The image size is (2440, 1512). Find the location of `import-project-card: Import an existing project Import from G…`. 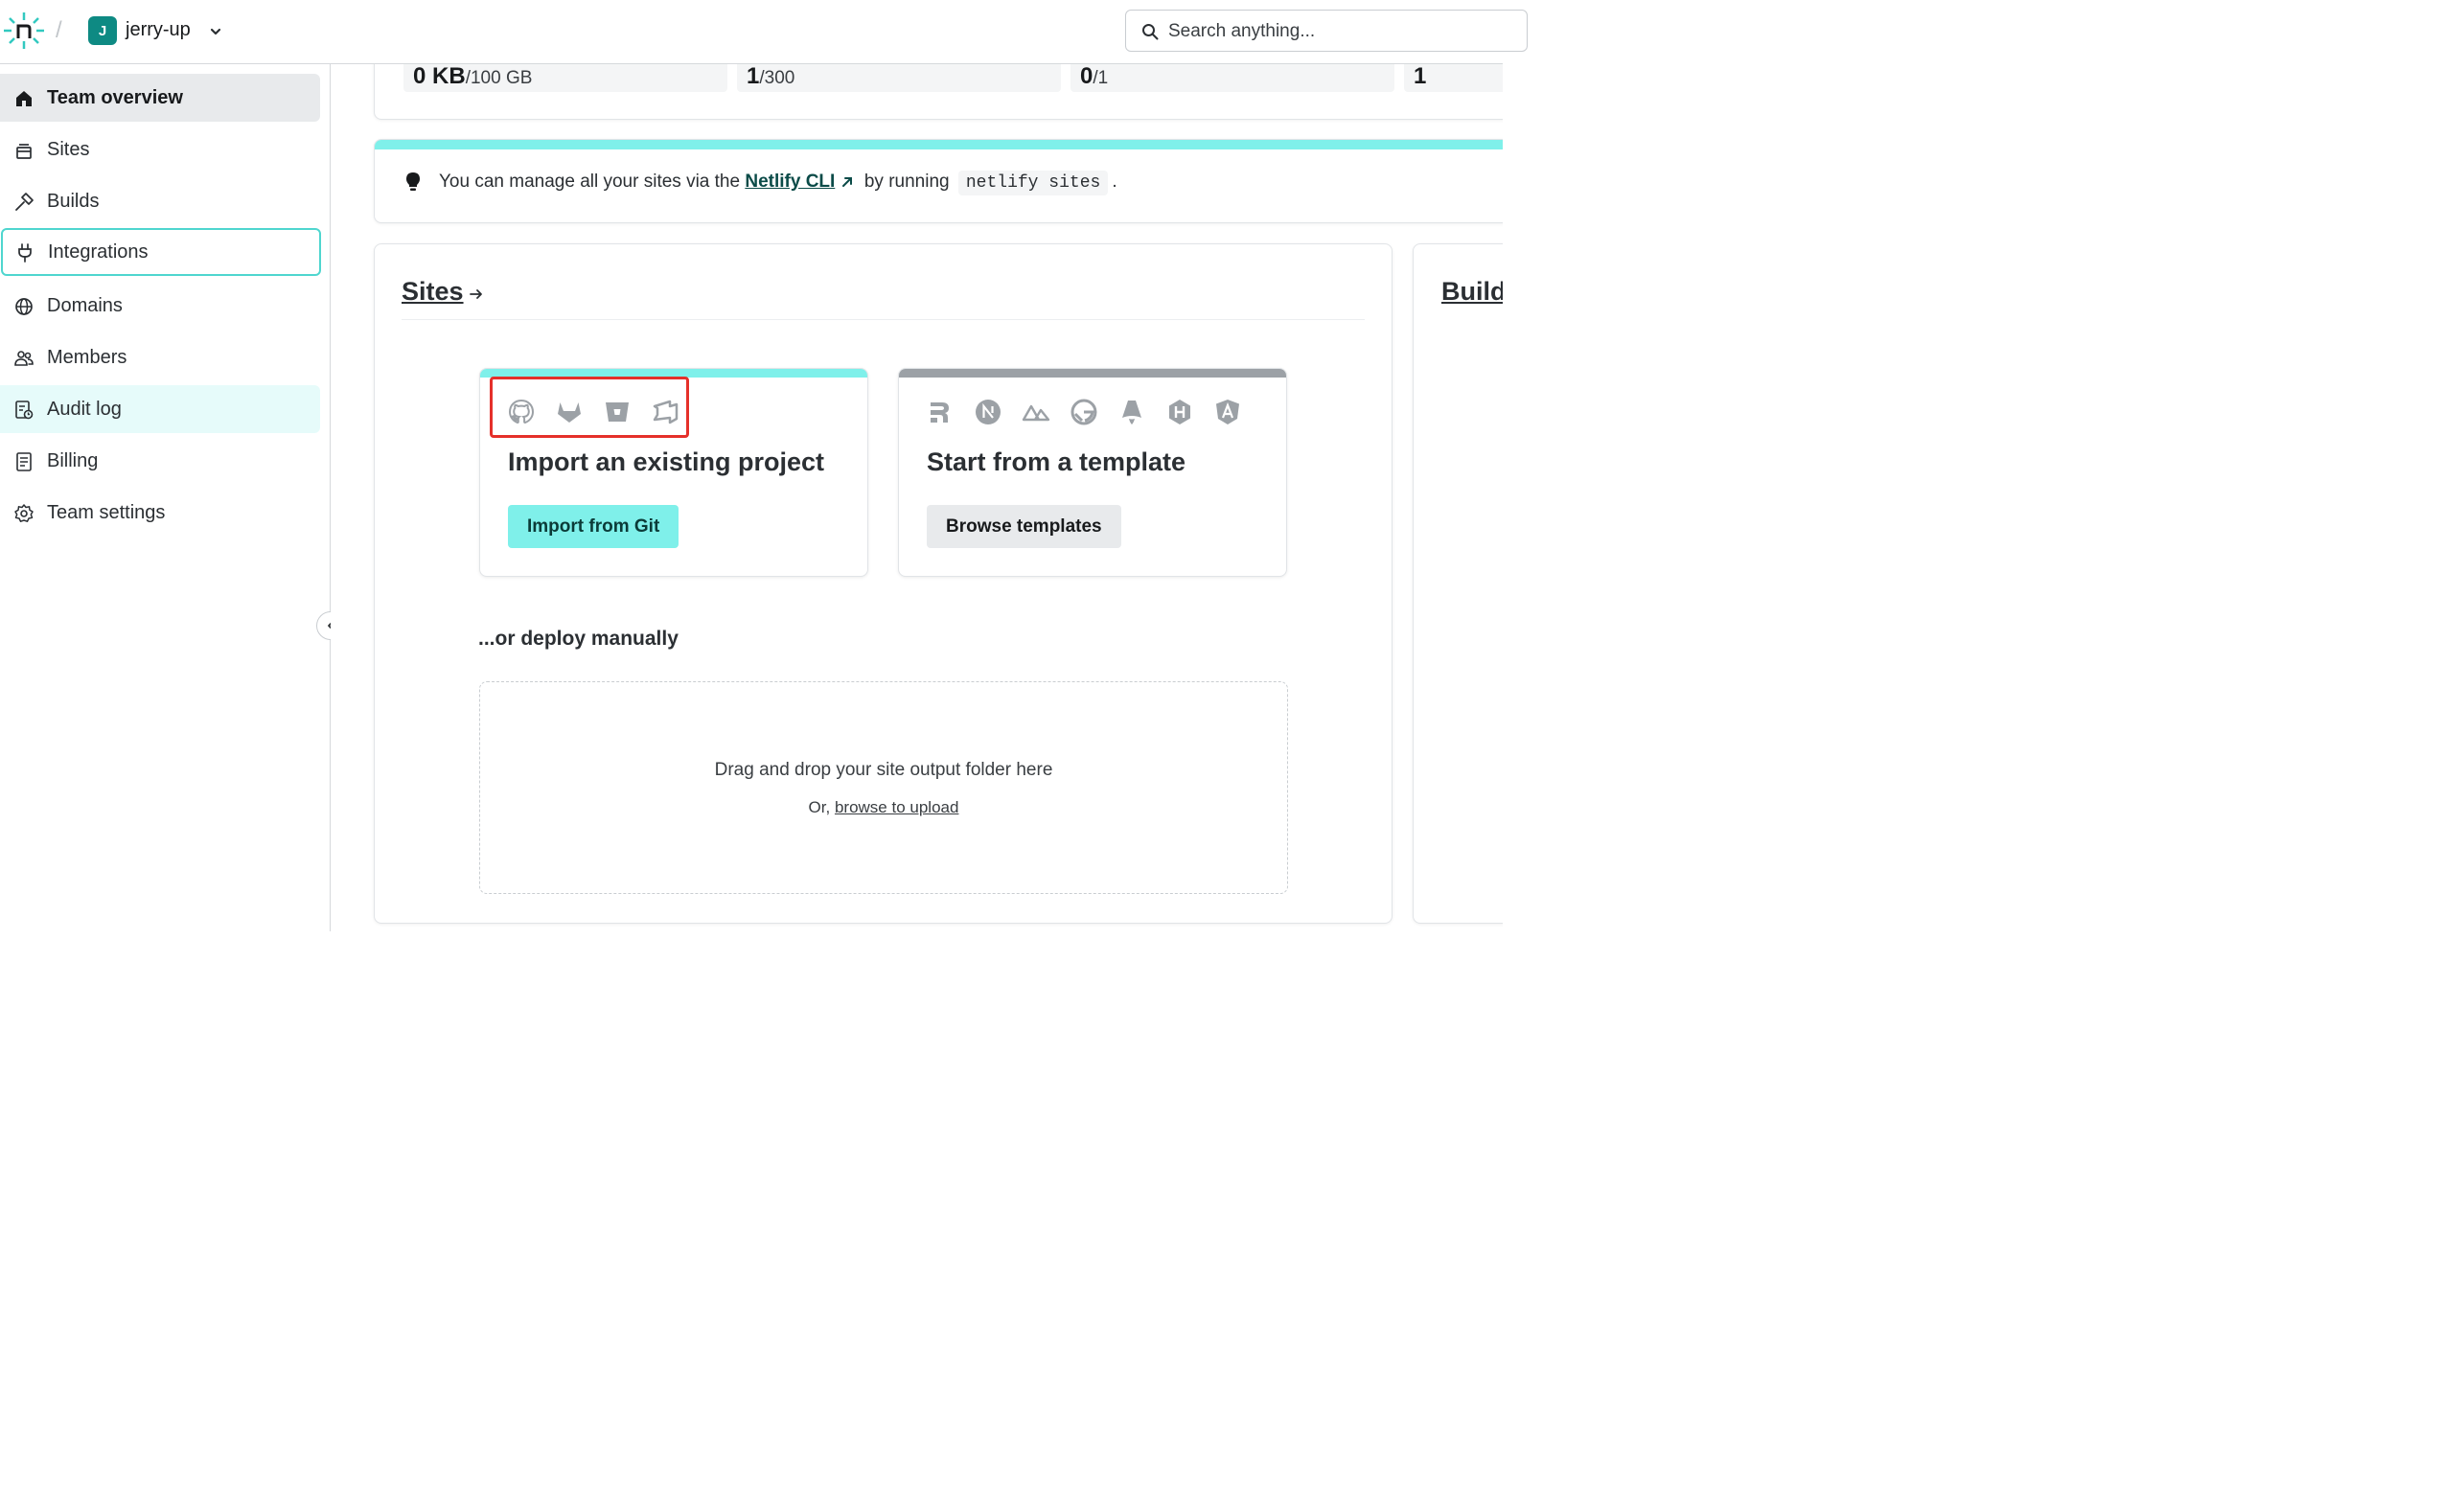

import-project-card: Import an existing project Import from G… is located at coordinates (673, 473).